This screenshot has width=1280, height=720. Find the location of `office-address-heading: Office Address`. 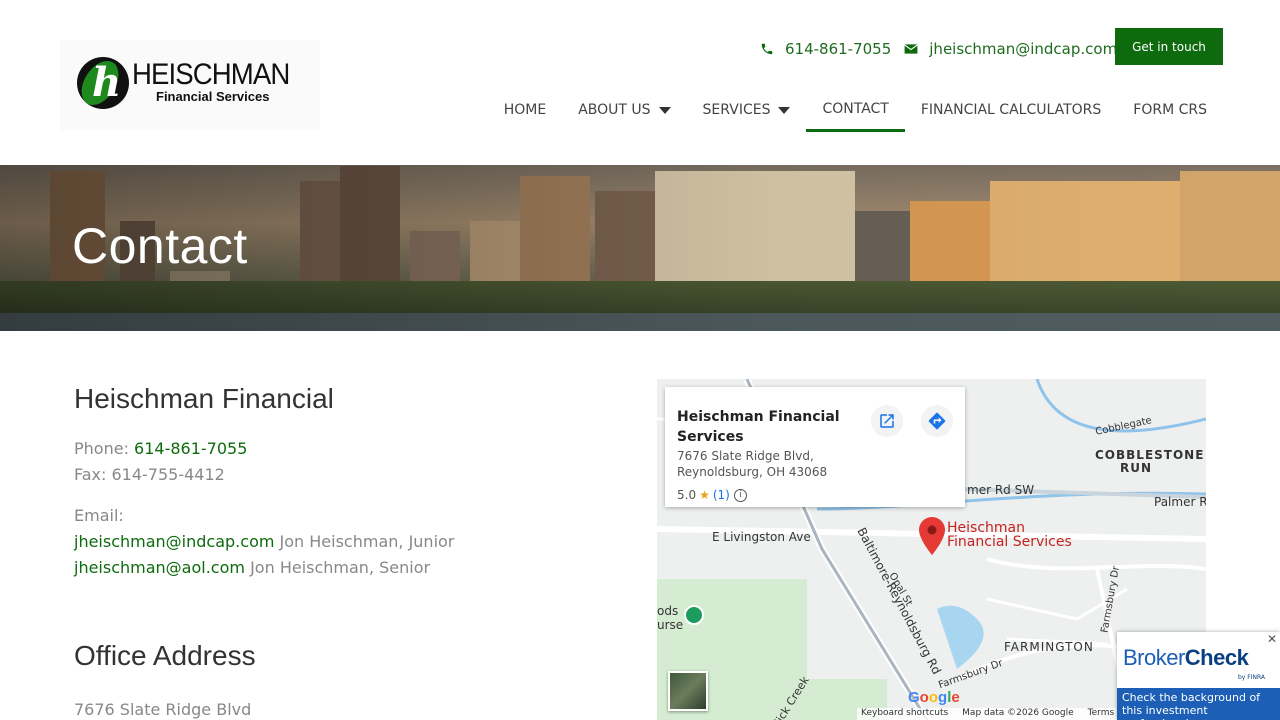

office-address-heading: Office Address is located at coordinates (165, 655).